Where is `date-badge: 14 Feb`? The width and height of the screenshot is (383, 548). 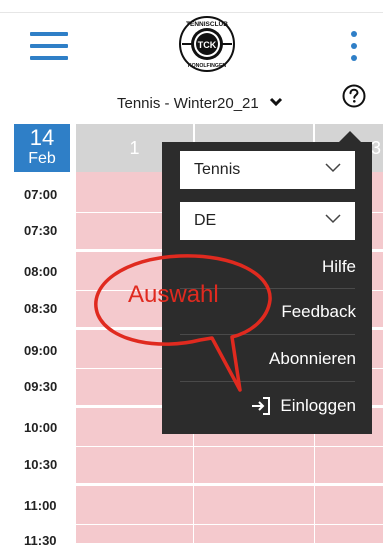
date-badge: 14 Feb is located at coordinates (42, 148).